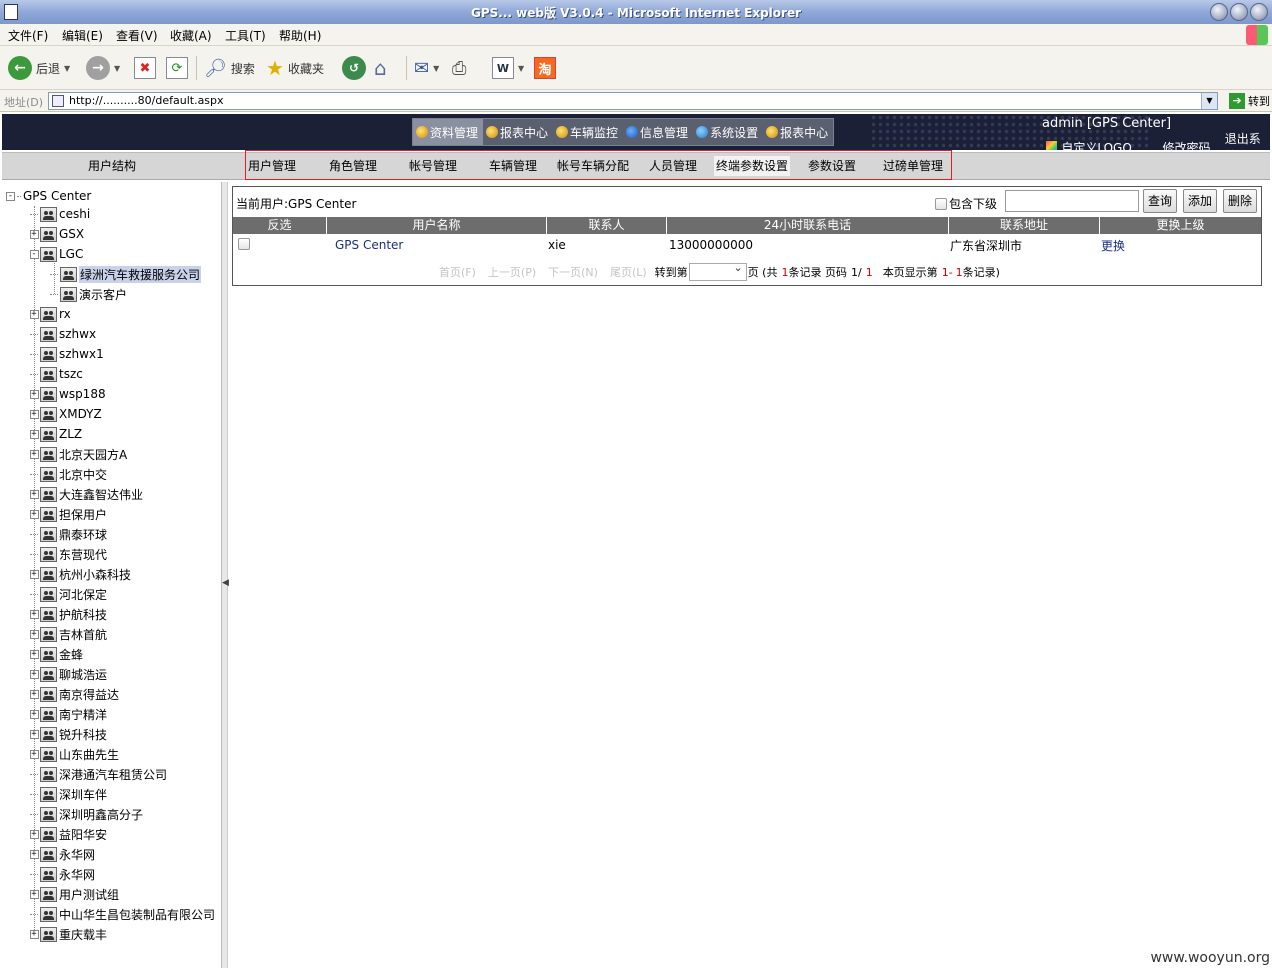 The width and height of the screenshot is (1272, 968). Describe the element at coordinates (67, 514) in the screenshot. I see `tree-node: + 担保用户` at that location.